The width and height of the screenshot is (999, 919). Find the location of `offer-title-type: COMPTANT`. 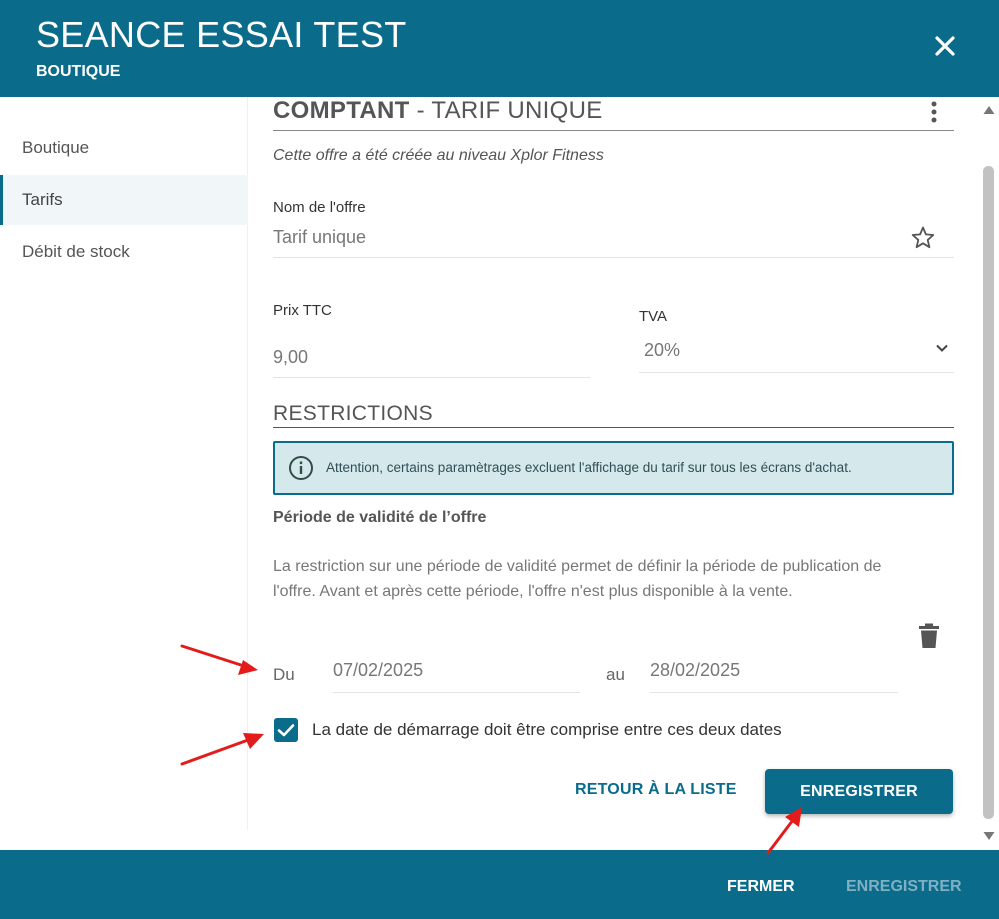

offer-title-type: COMPTANT is located at coordinates (341, 110).